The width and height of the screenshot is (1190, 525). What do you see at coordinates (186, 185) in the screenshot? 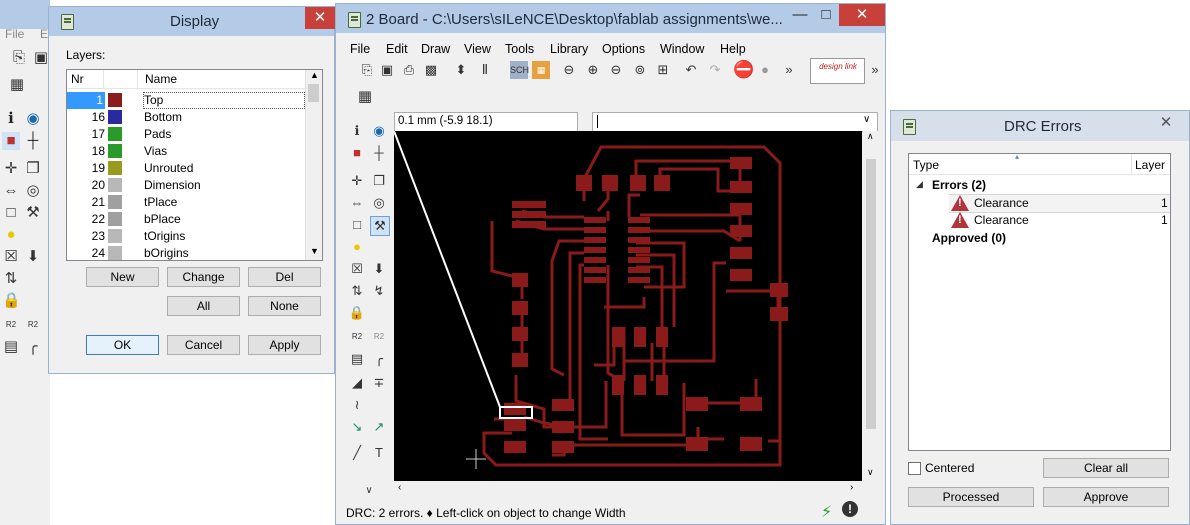
I see `layer-row: 20 Dimension` at bounding box center [186, 185].